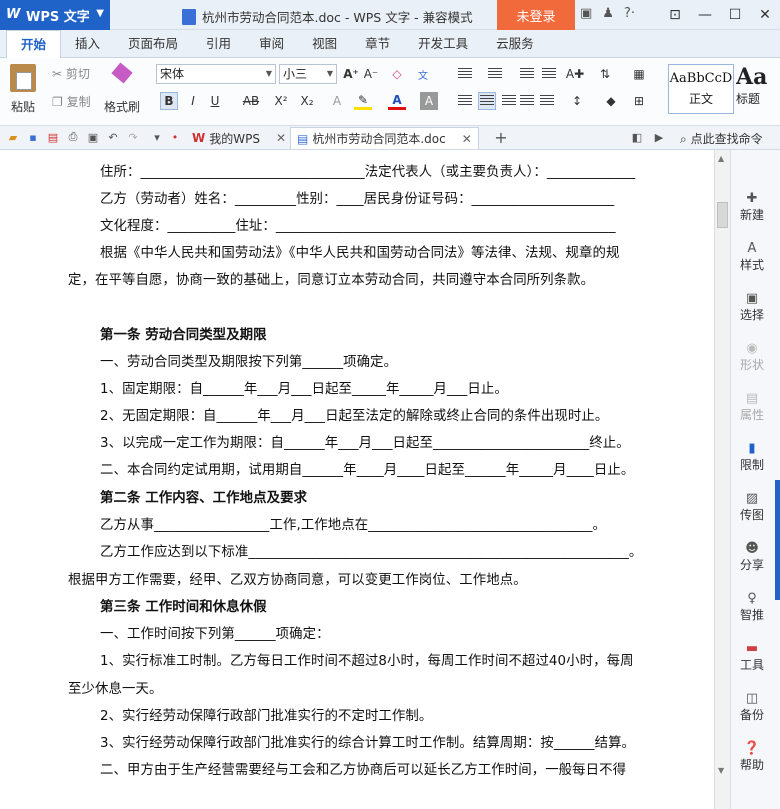 Image resolution: width=780 pixels, height=809 pixels. Describe the element at coordinates (193, 101) in the screenshot. I see `italic-button: I` at that location.